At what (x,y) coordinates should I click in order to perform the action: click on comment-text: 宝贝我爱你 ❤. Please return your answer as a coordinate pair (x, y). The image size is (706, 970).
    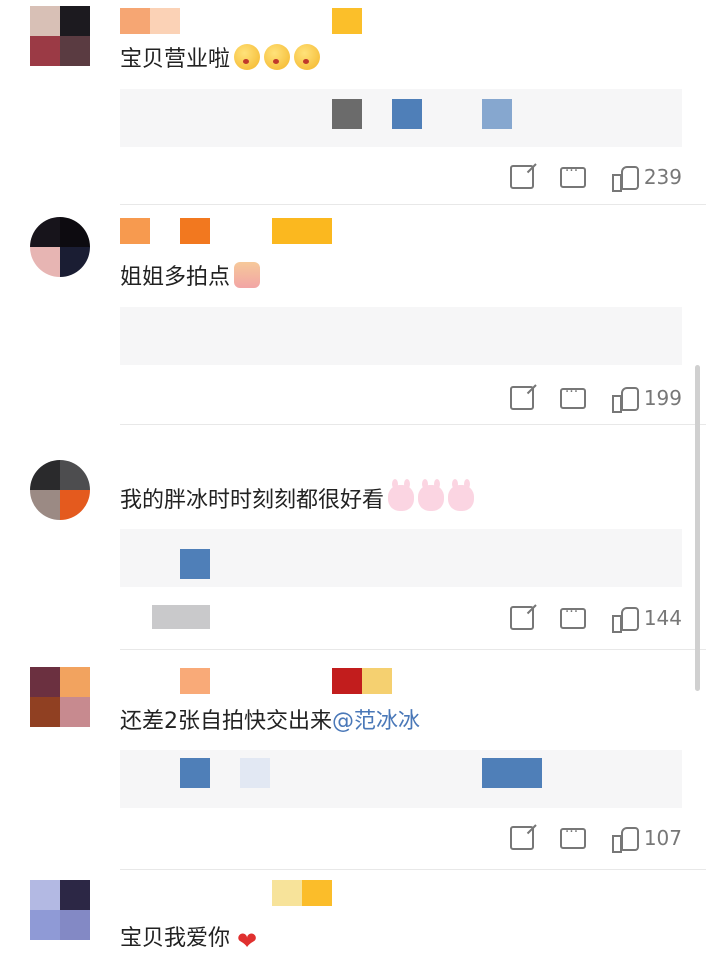
    Looking at the image, I should click on (190, 939).